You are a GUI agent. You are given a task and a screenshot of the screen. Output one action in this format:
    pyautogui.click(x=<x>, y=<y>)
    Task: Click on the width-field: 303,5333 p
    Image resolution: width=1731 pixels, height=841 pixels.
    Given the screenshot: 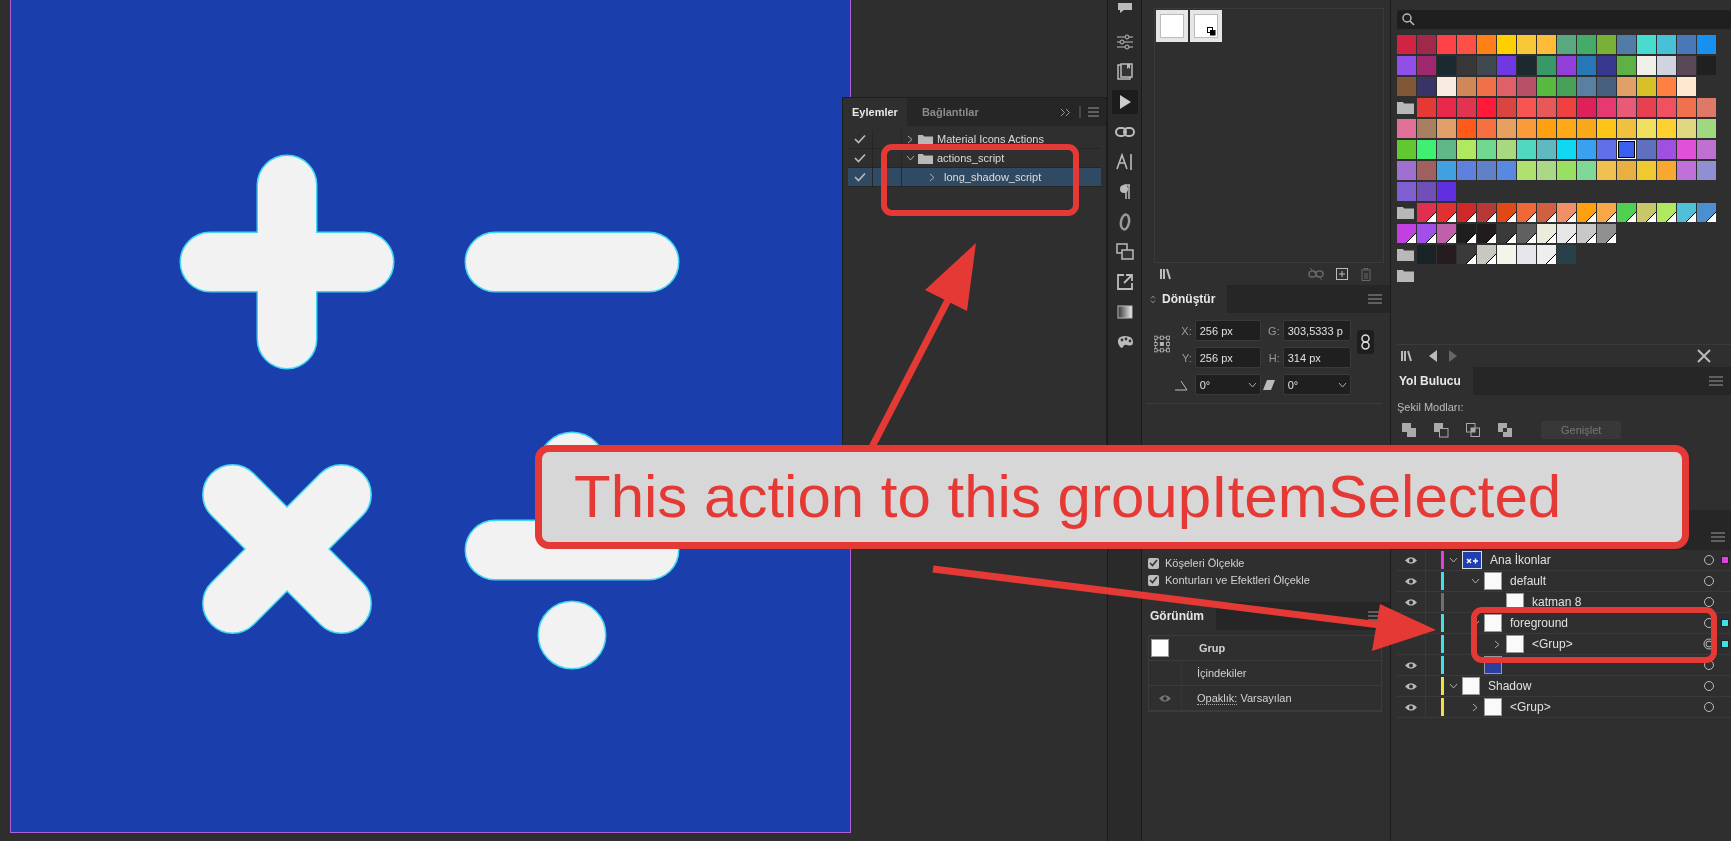 What is the action you would take?
    pyautogui.click(x=1316, y=330)
    